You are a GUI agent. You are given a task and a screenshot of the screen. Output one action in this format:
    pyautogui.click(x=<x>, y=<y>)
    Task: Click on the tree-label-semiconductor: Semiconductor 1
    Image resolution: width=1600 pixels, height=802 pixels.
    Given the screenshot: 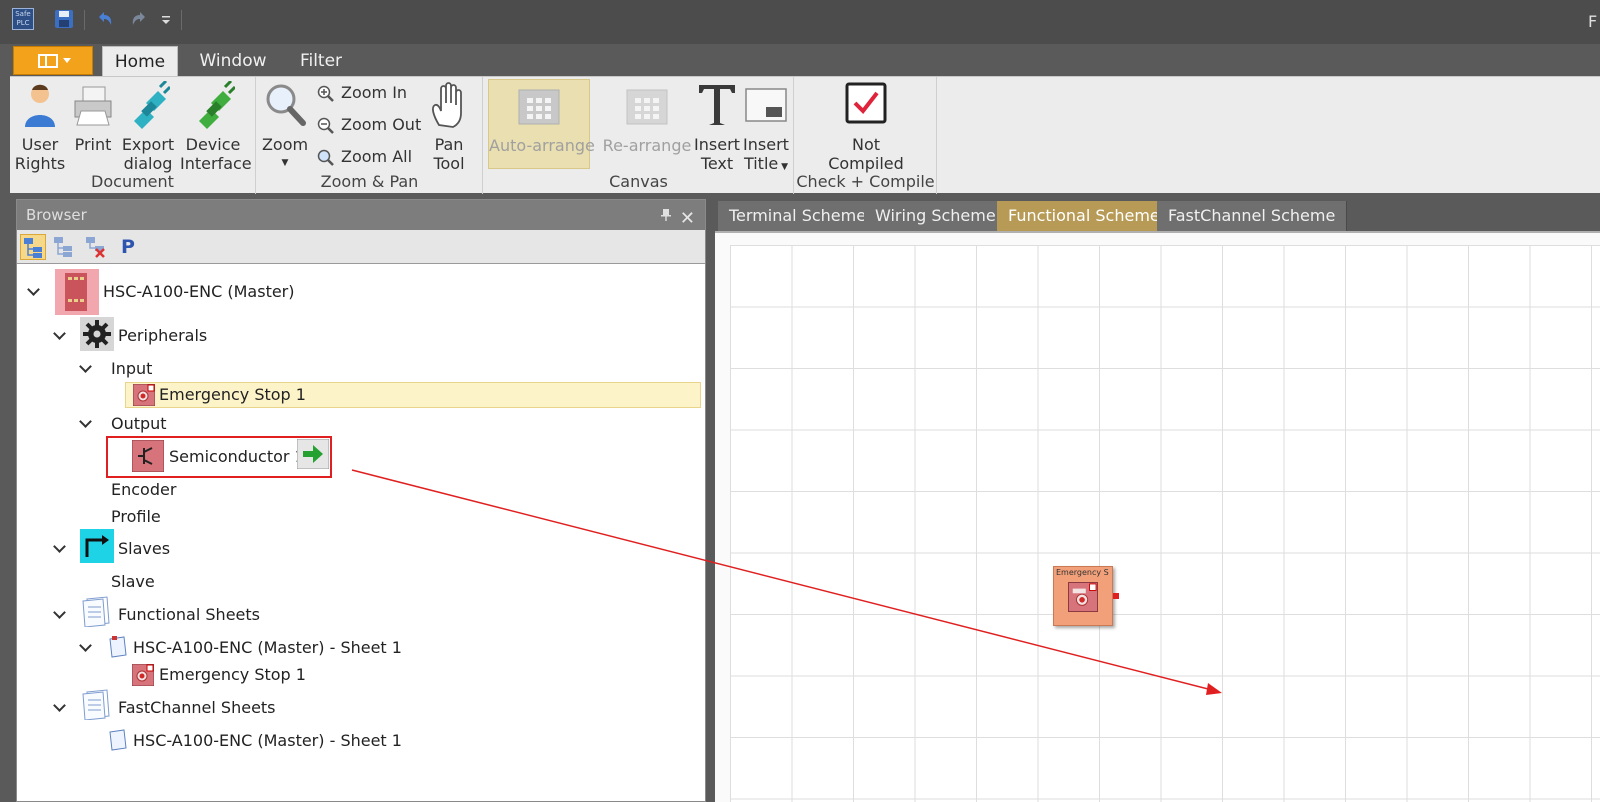 What is the action you would take?
    pyautogui.click(x=237, y=456)
    